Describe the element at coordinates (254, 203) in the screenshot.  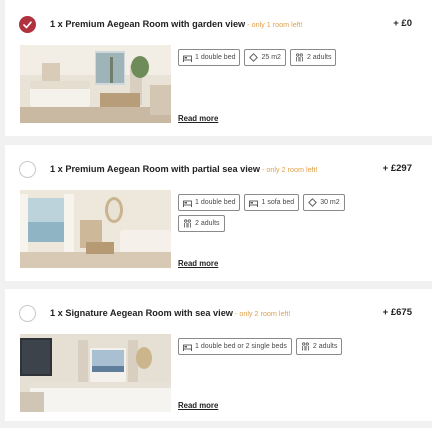
I see `sofa-bed-icon` at that location.